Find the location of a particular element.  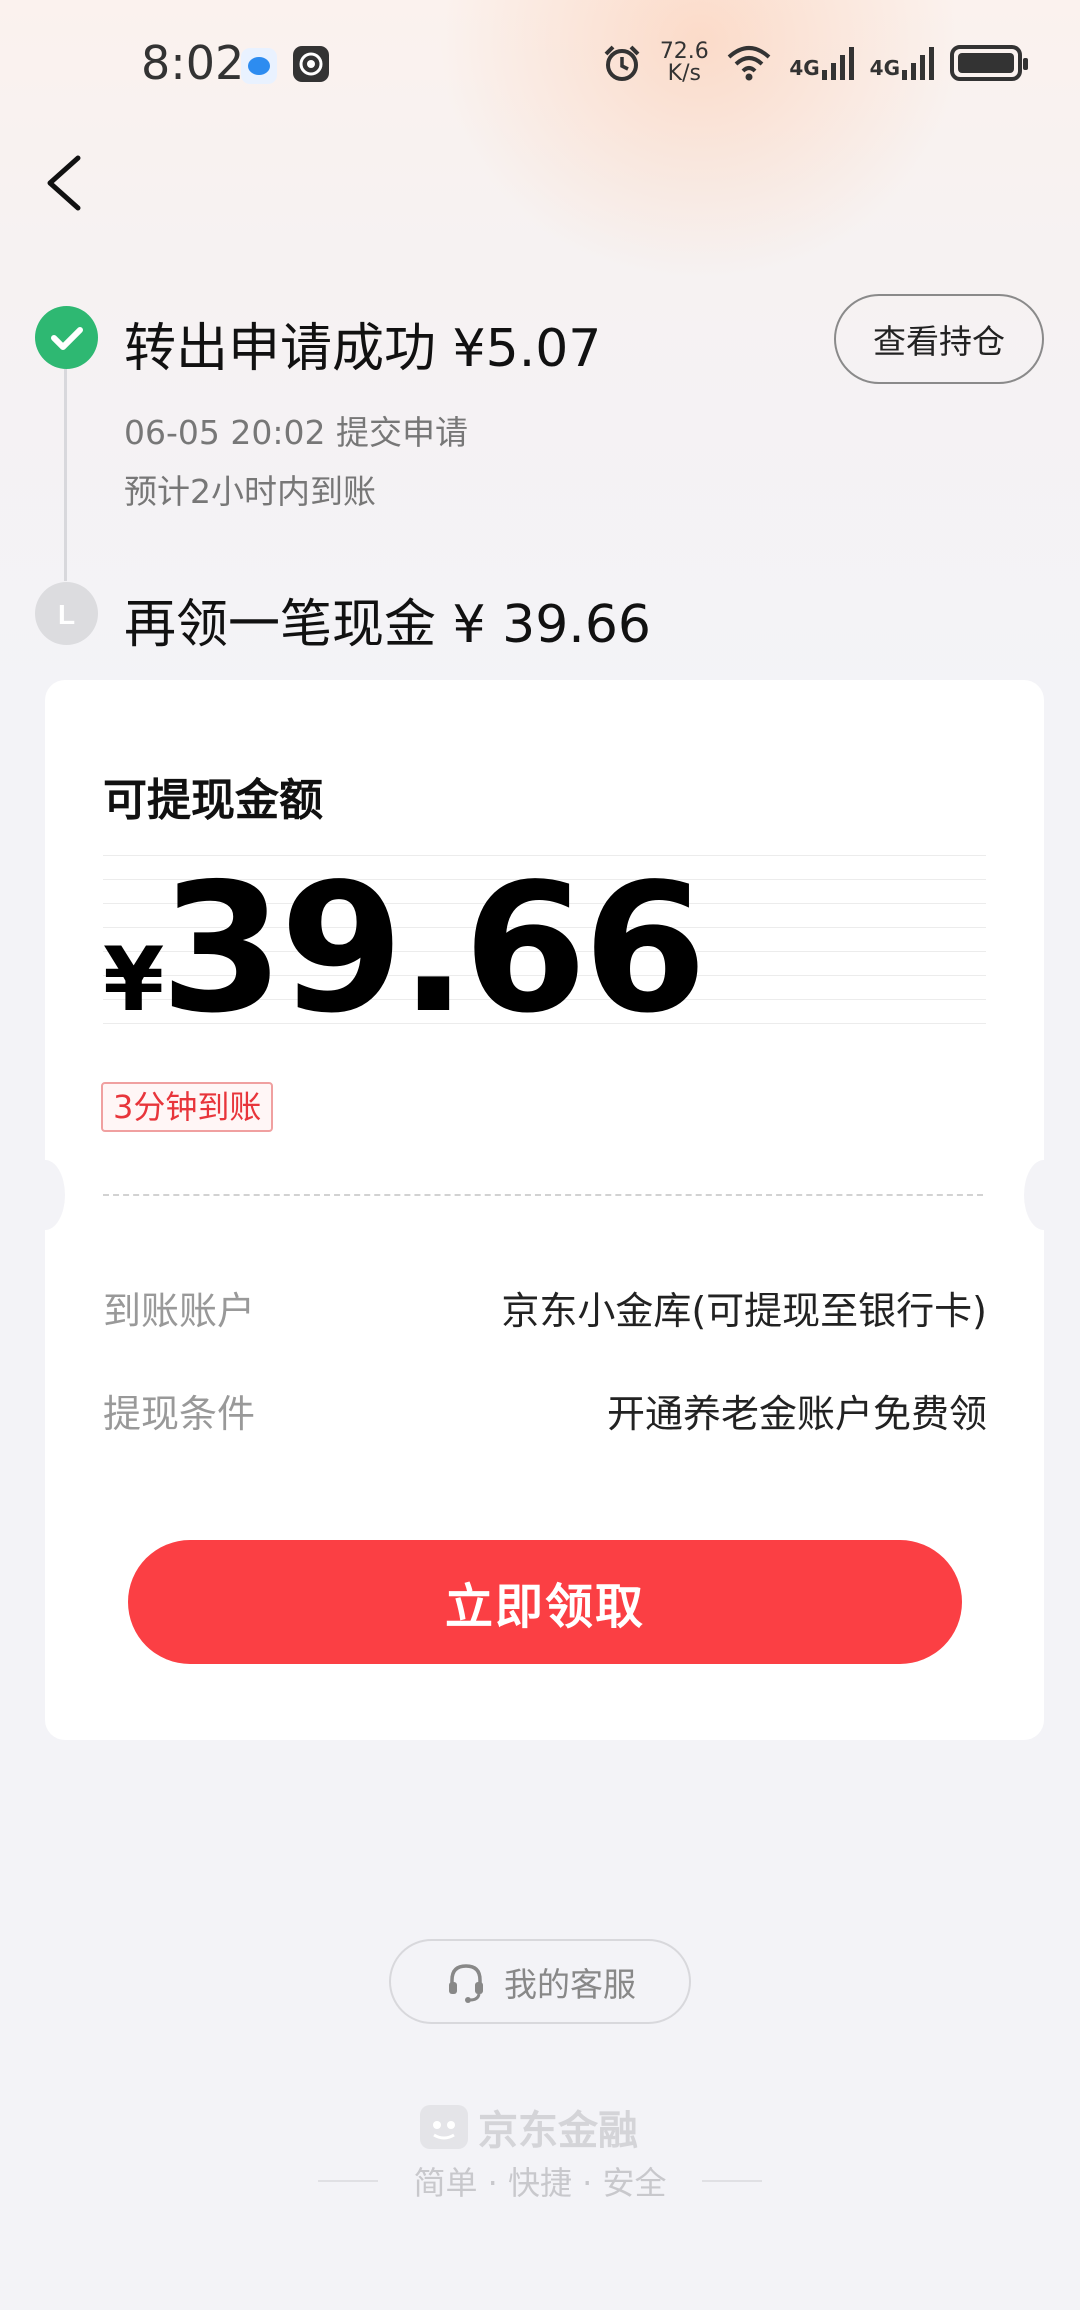

customer-service-button: 我的客服 is located at coordinates (540, 1981).